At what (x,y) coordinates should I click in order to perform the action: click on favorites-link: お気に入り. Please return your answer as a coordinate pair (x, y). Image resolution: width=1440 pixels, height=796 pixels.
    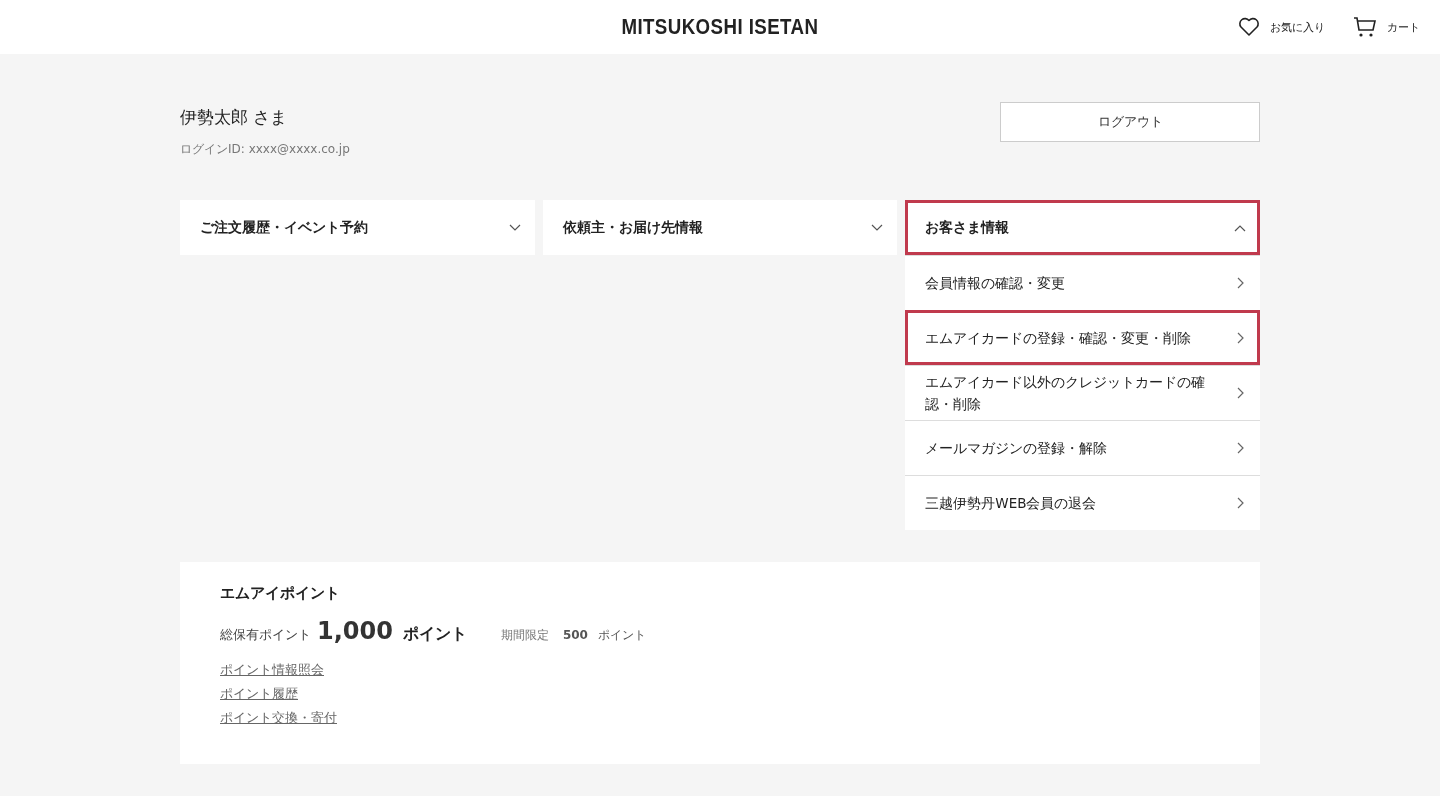
    Looking at the image, I should click on (1281, 27).